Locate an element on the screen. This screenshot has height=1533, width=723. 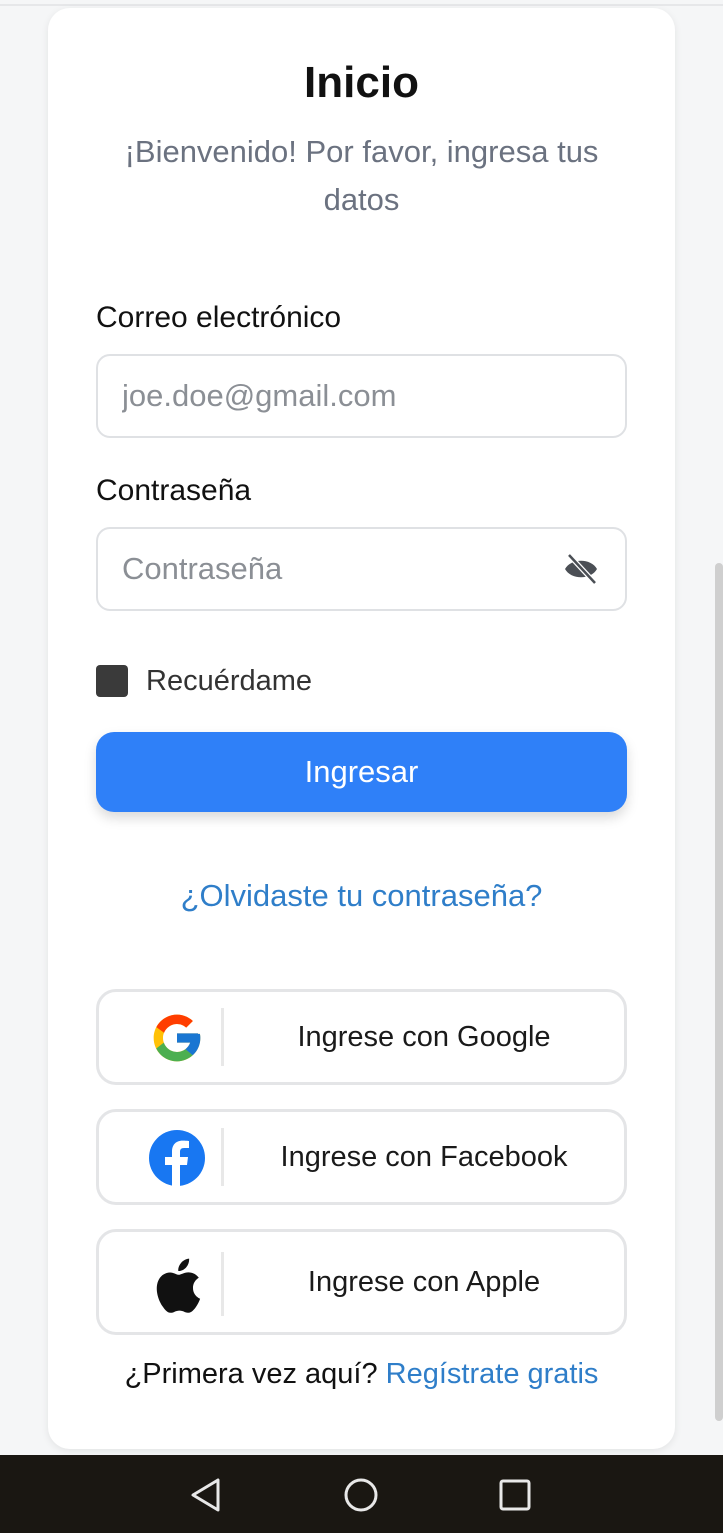
google-icon is located at coordinates (177, 1038).